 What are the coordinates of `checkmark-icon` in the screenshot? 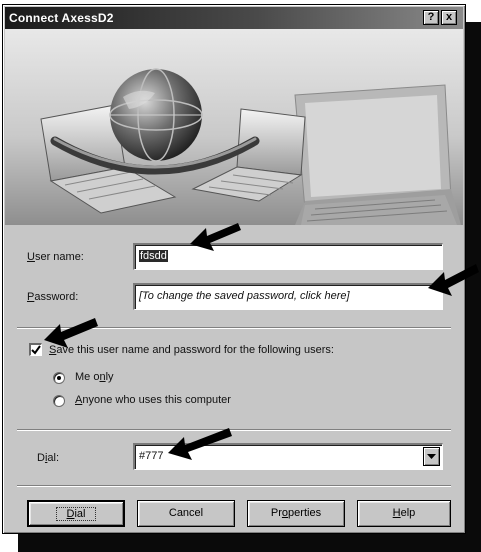 It's located at (36, 350).